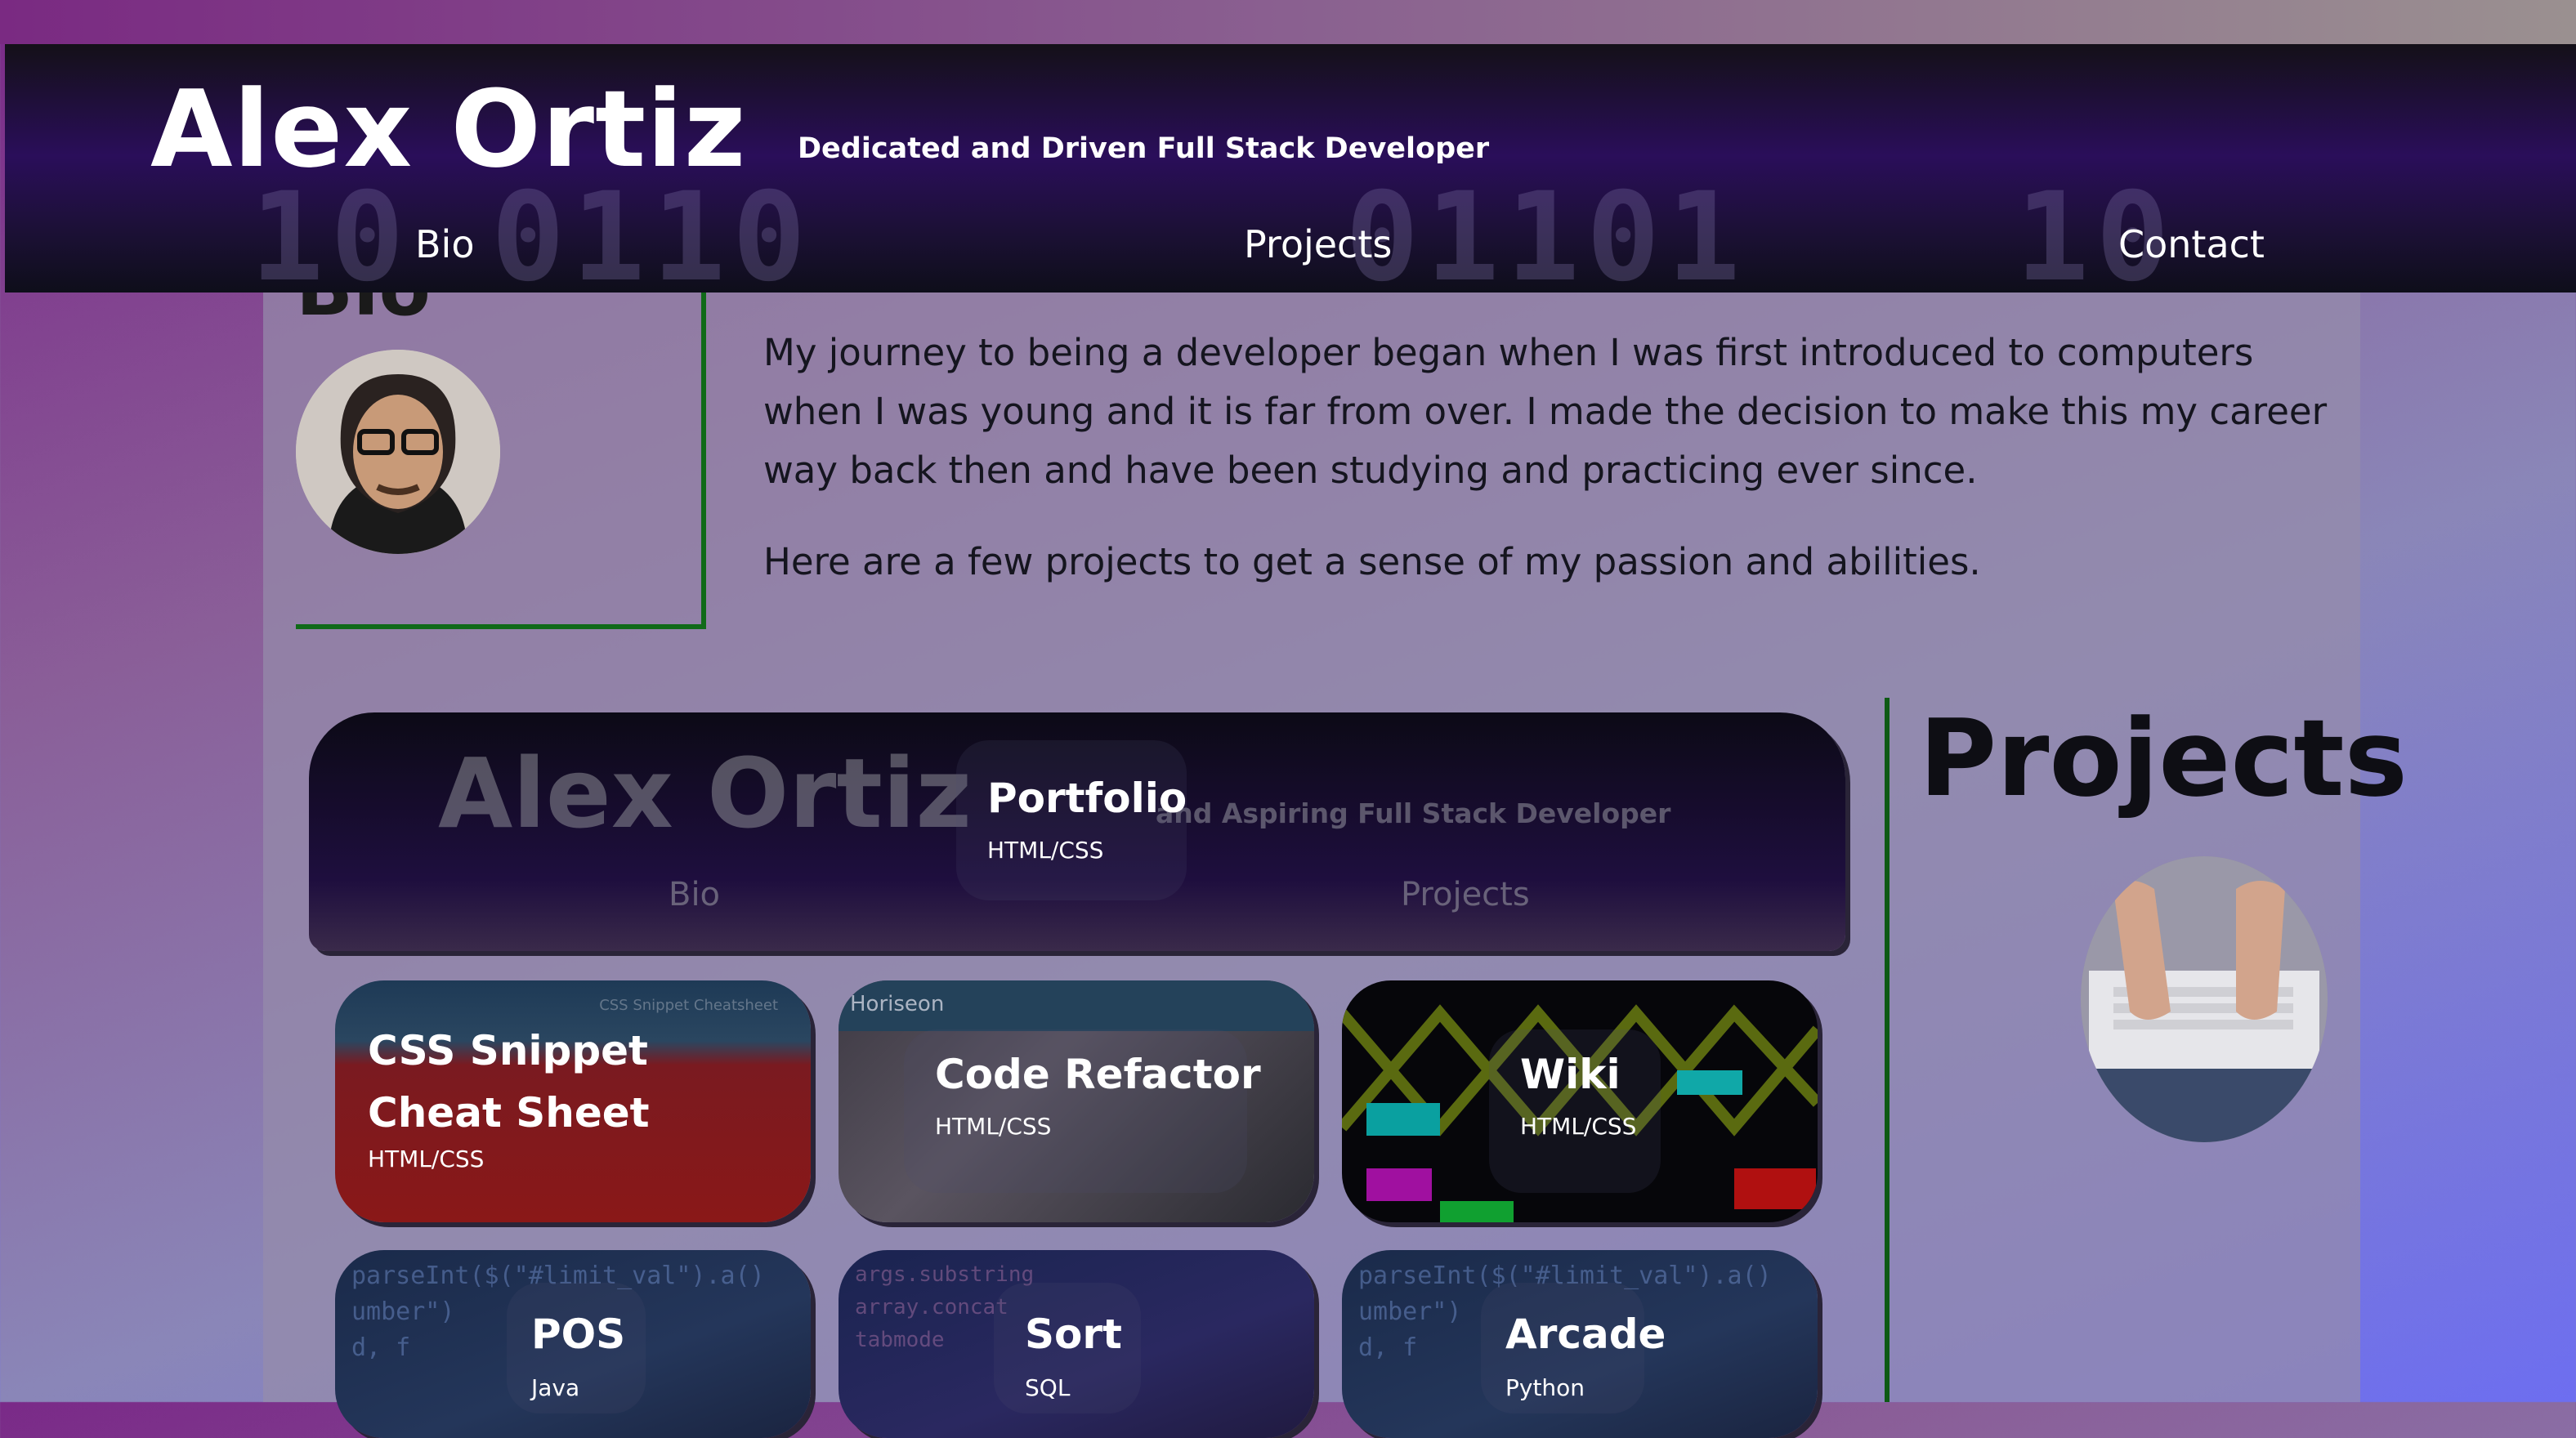 The image size is (2576, 1438). I want to click on project-title: Sort, so click(1073, 1334).